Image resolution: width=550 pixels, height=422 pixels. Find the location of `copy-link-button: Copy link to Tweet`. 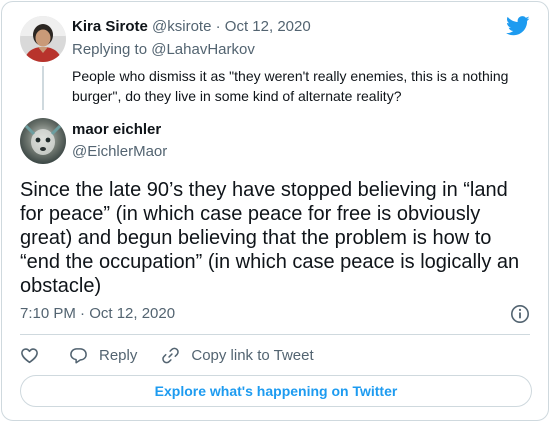

copy-link-button: Copy link to Tweet is located at coordinates (237, 355).